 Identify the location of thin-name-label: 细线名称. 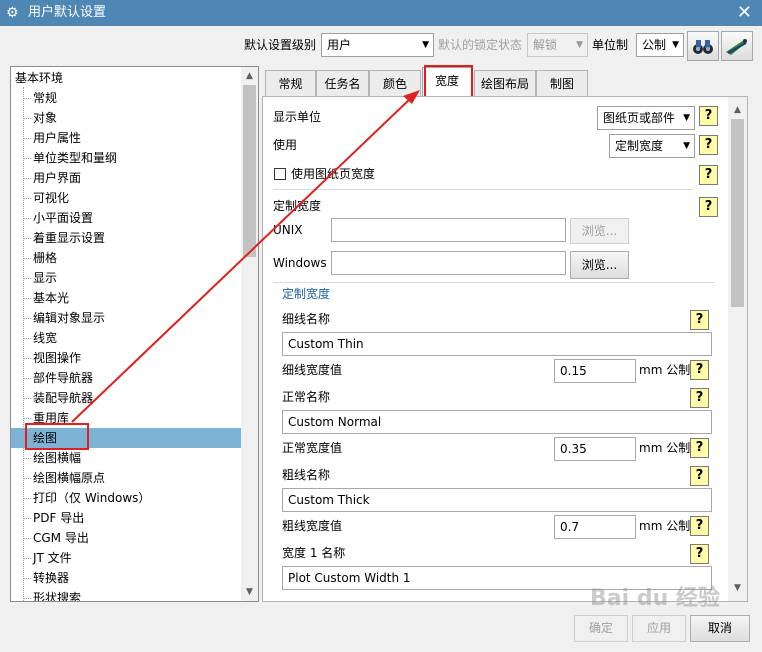
(306, 319).